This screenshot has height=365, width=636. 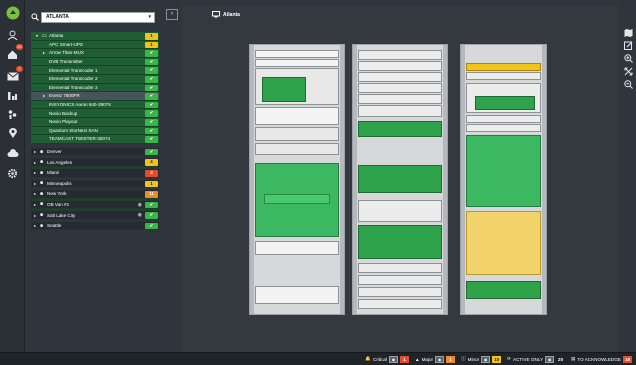 I want to click on tree-group: ▸ ■ Minneapolis 1, so click(x=95, y=184).